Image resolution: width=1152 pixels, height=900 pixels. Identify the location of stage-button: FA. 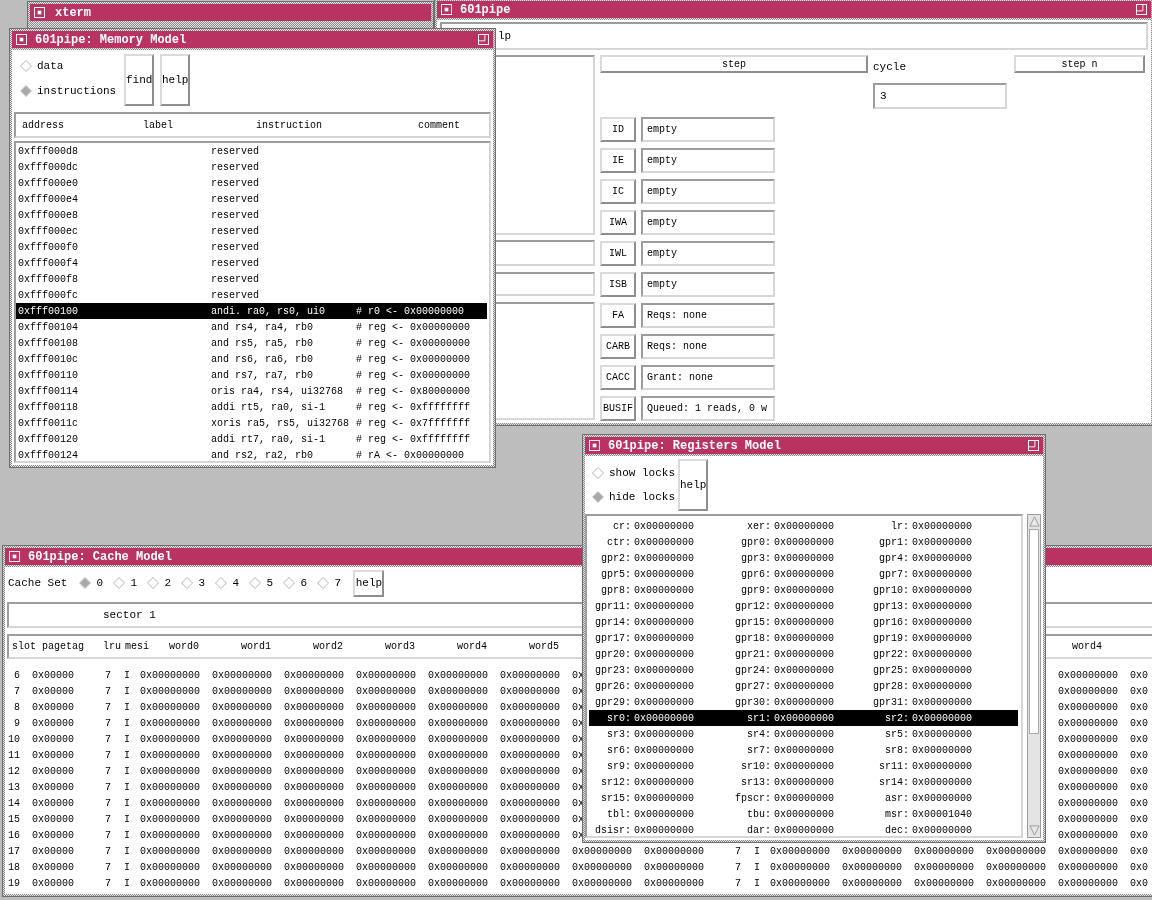
(618, 315).